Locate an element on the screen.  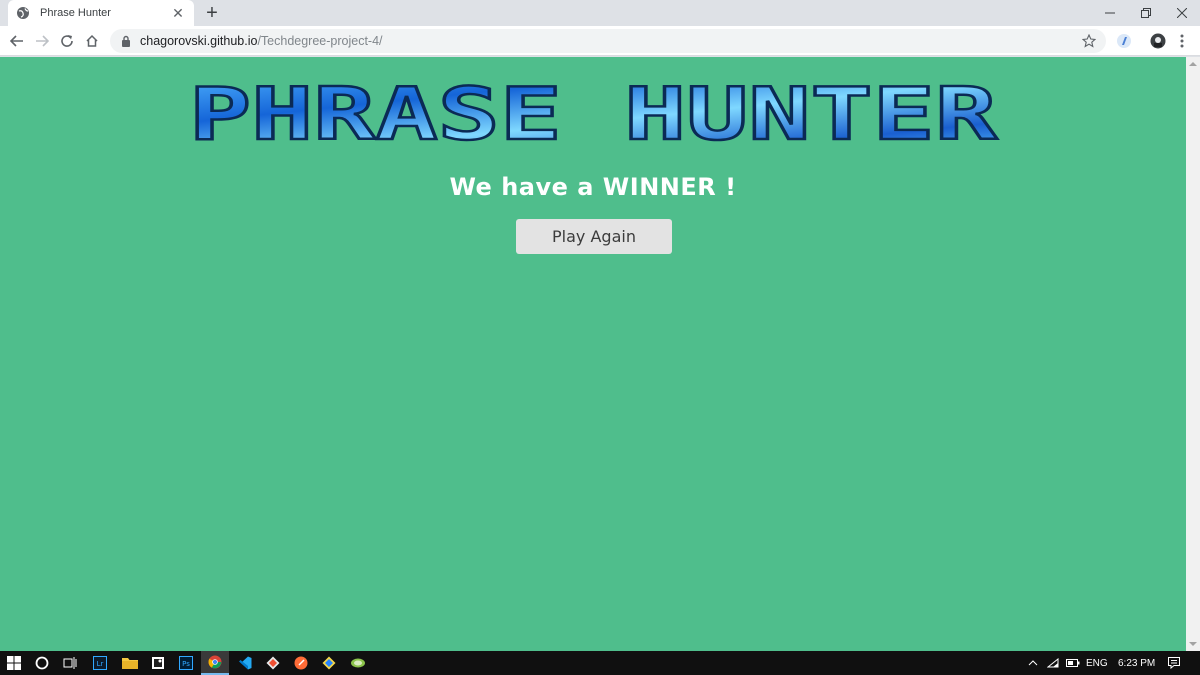
tab-title: Phrase Hunter is located at coordinates (75, 13).